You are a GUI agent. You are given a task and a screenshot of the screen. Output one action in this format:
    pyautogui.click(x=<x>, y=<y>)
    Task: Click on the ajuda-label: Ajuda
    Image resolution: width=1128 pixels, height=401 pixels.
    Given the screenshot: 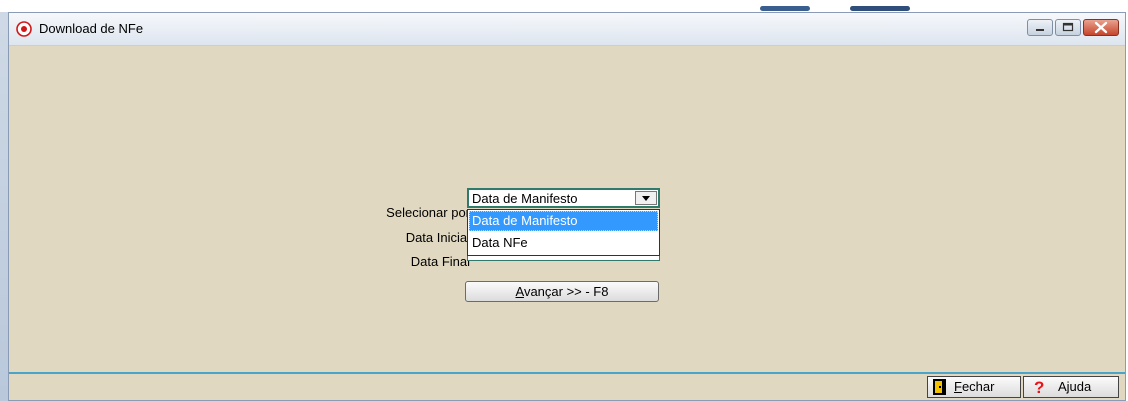 What is the action you would take?
    pyautogui.click(x=1075, y=386)
    